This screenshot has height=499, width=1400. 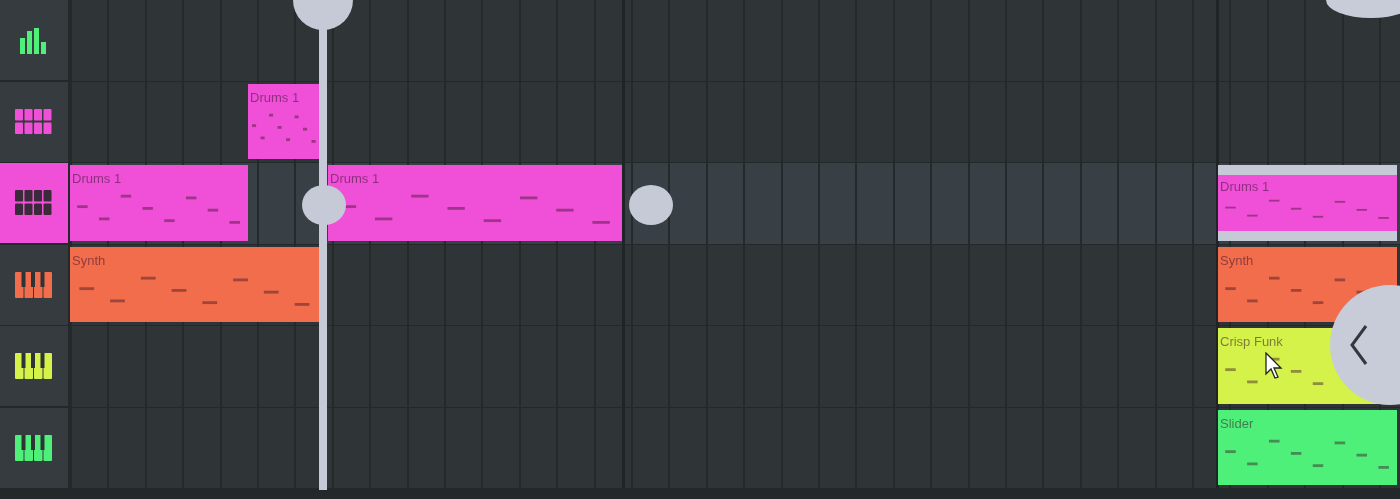 I want to click on drum-pads-icon, so click(x=34, y=203).